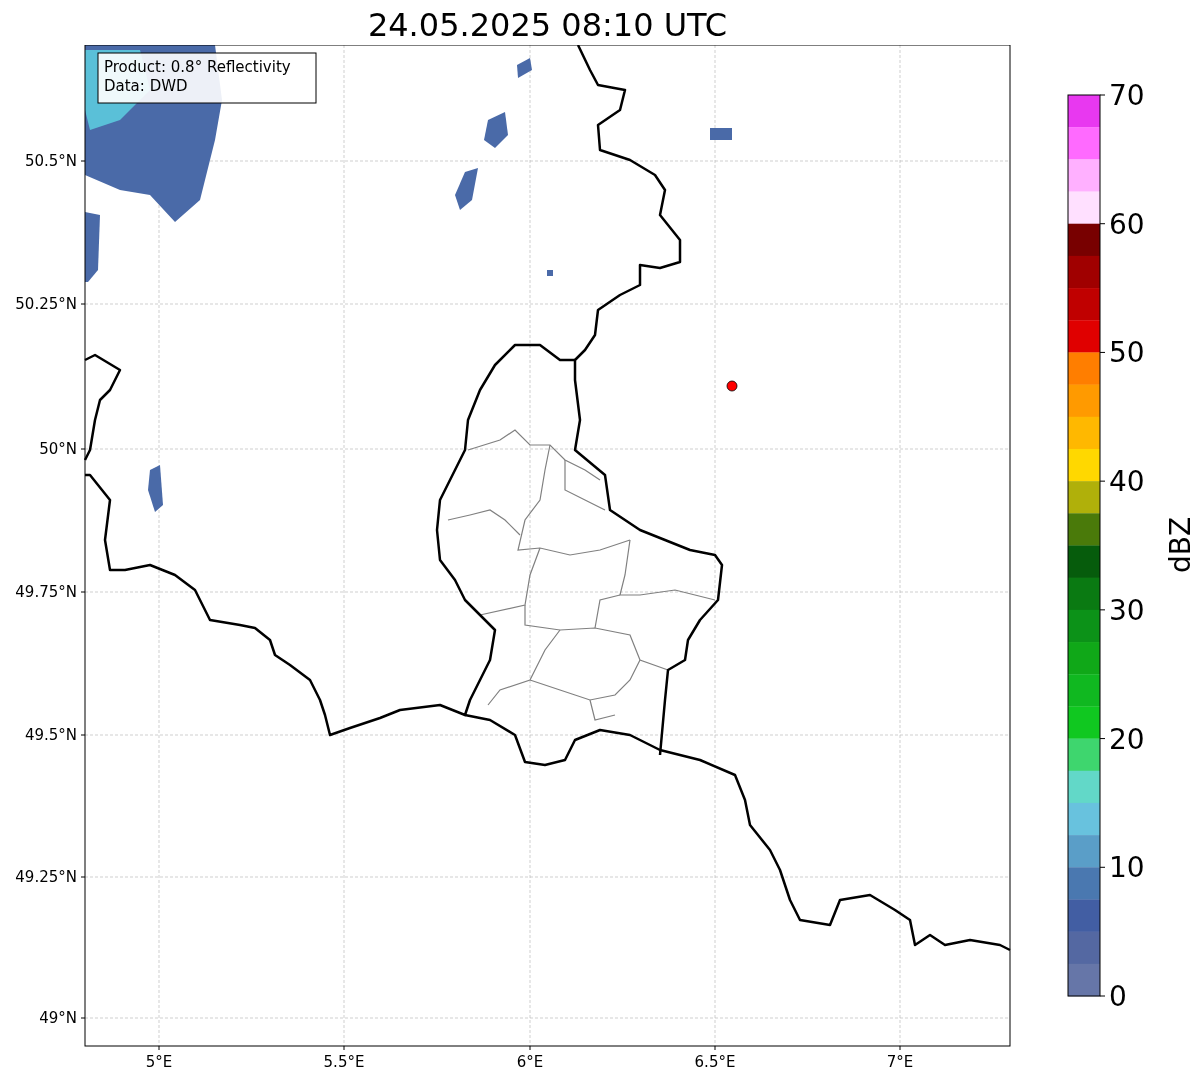 This screenshot has height=1081, width=1202. Describe the element at coordinates (1180, 545) in the screenshot. I see `colorbar-label: dBZ` at that location.